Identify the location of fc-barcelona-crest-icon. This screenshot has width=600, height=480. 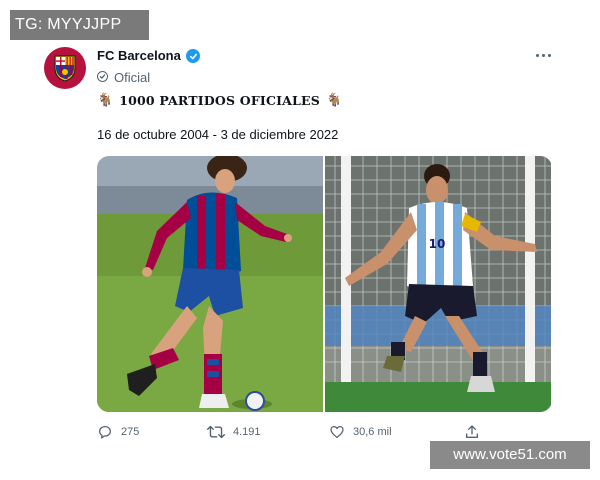
(65, 68).